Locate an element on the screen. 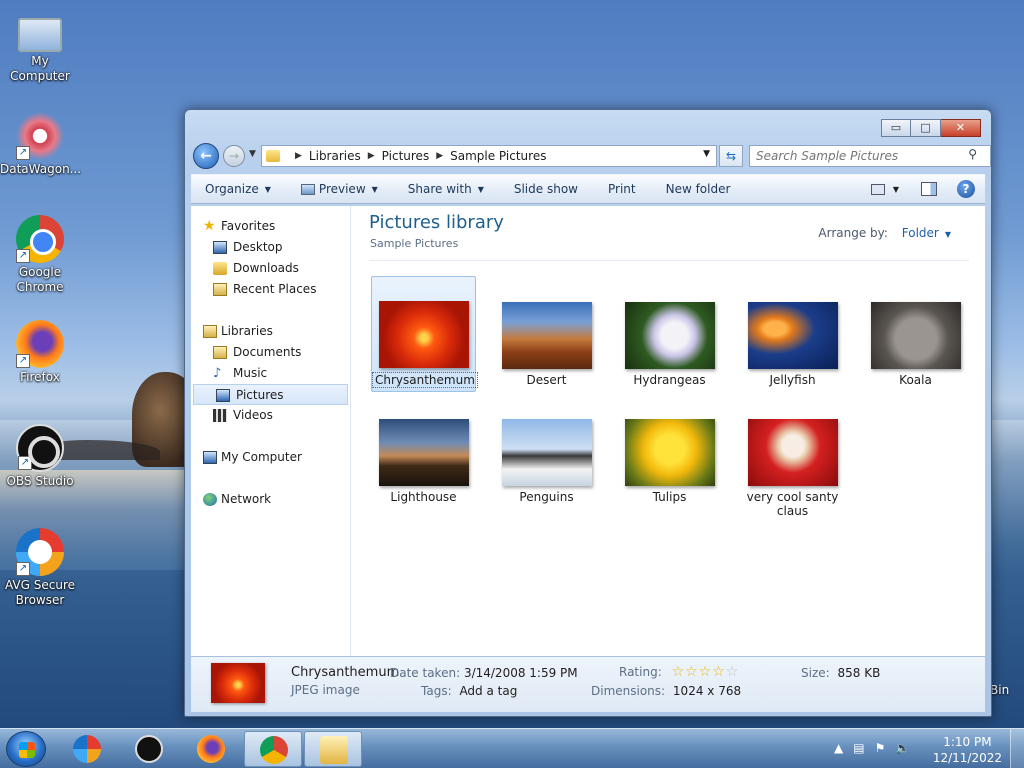 This screenshot has height=768, width=1024. nav-item-downloads: Downloads is located at coordinates (270, 268).